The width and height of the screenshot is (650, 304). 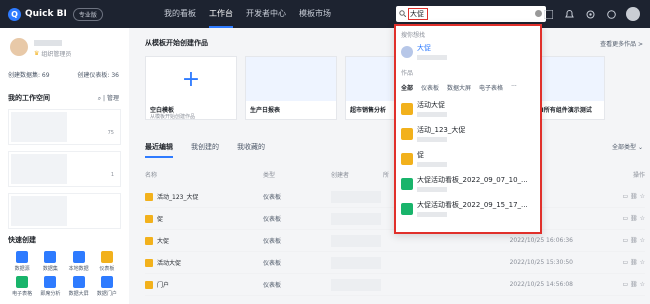 I want to click on tab-recent: 最近编辑, so click(x=159, y=150).